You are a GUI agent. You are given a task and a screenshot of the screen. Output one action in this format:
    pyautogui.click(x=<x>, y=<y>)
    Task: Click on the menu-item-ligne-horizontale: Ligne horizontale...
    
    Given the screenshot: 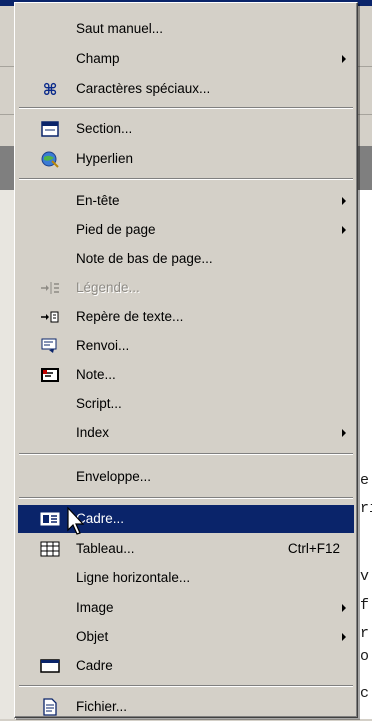 What is the action you would take?
    pyautogui.click(x=186, y=578)
    